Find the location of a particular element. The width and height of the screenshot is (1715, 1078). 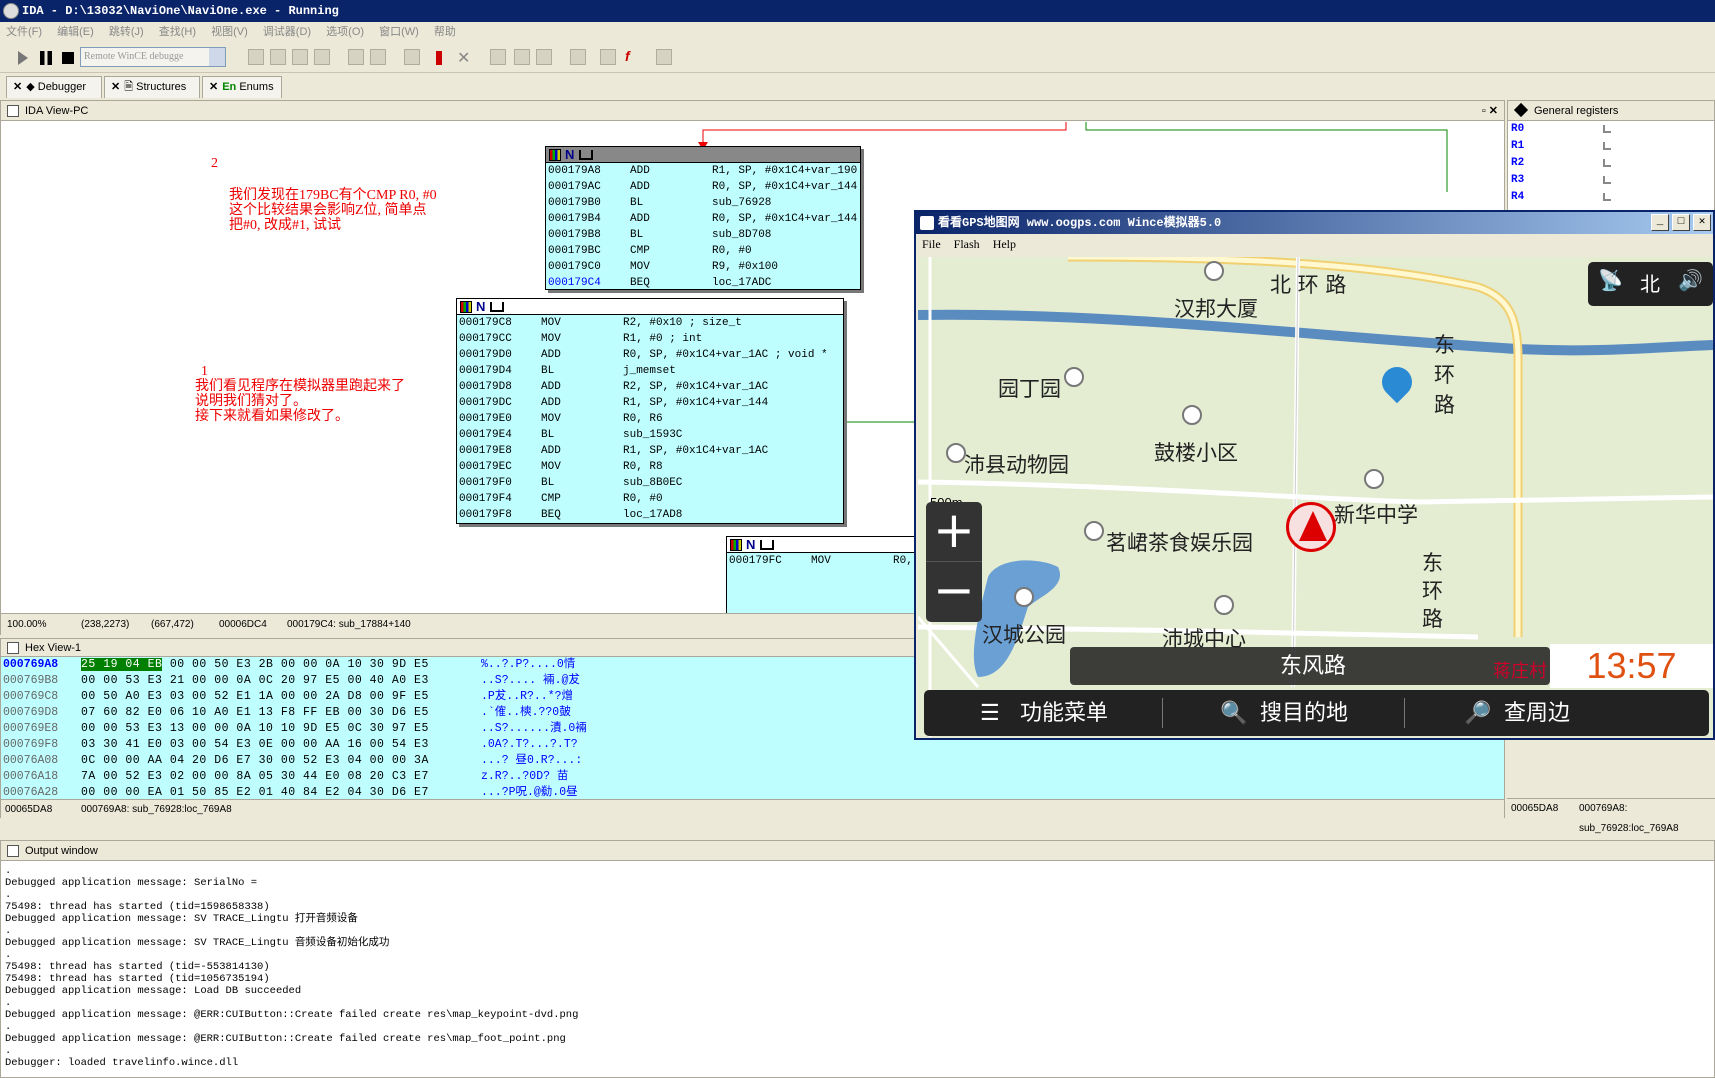

graph-node-3: N 000179FC MOV R0, R5 is located at coordinates (836, 574).